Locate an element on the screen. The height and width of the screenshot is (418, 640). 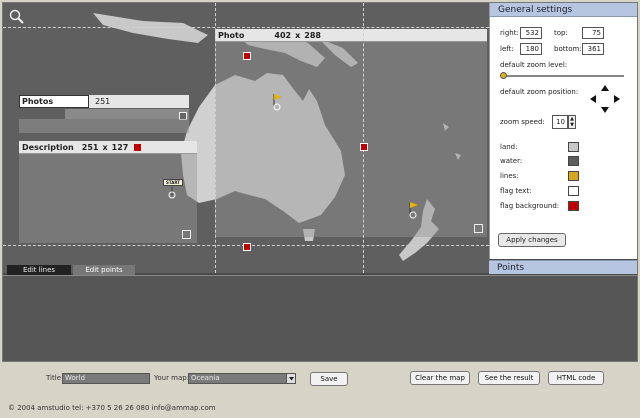
right-input: 532 is located at coordinates (531, 33).